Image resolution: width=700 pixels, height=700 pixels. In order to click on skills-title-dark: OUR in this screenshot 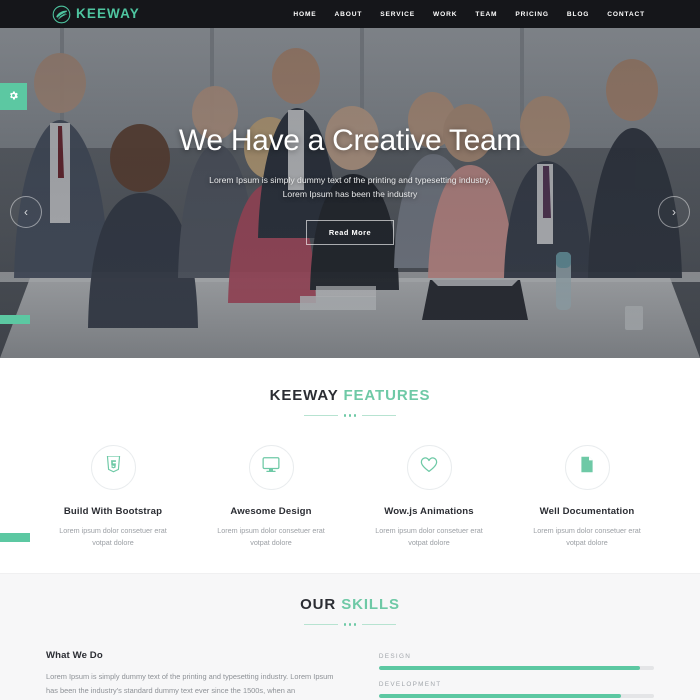, I will do `click(318, 604)`.